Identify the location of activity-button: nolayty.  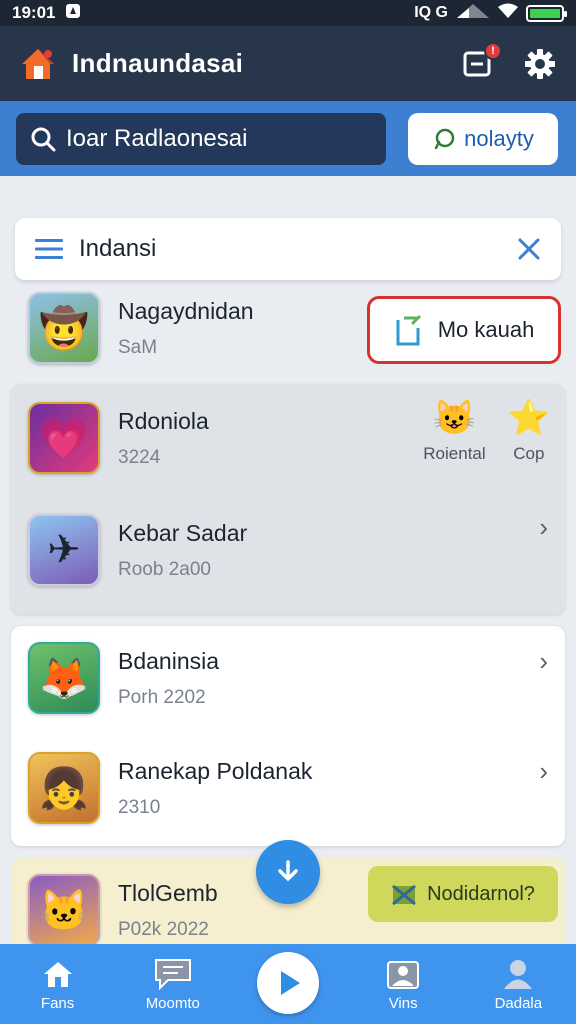
(483, 138).